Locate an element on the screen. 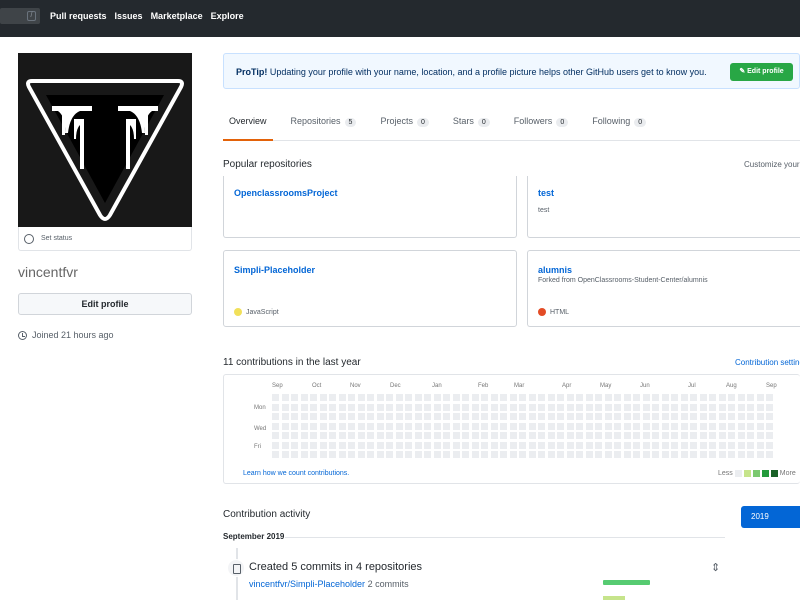 The width and height of the screenshot is (800, 600). protip-edit-profile-button: ✎ Edit profile is located at coordinates (761, 72).